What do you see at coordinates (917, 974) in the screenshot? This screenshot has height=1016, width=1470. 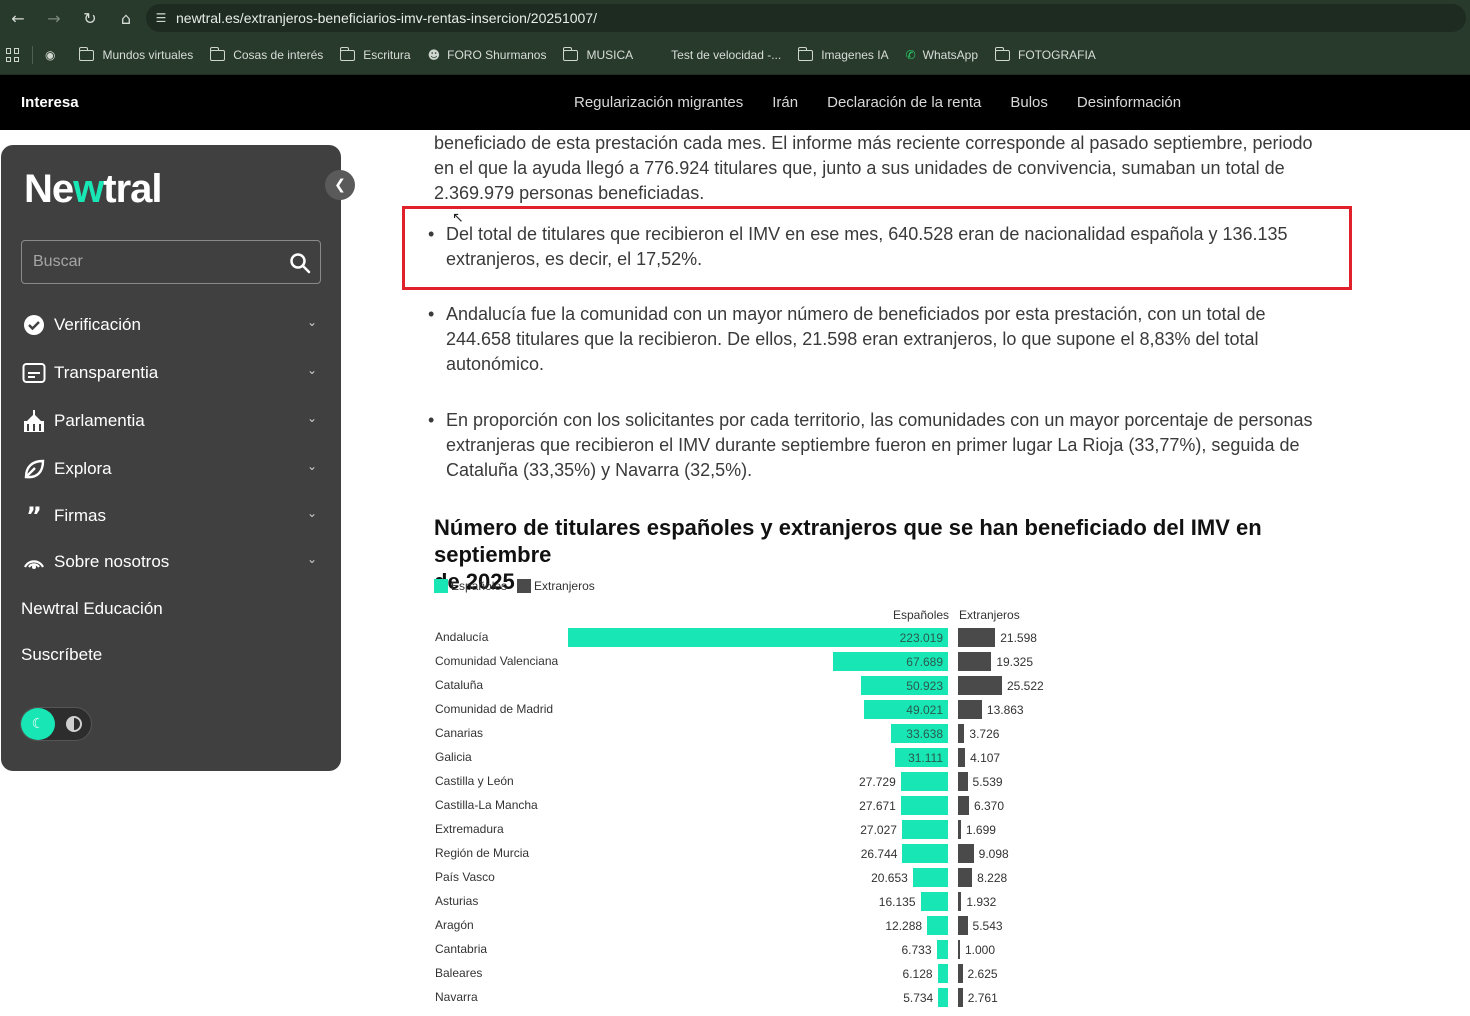 I see `value-label-espanoles: 6.128` at bounding box center [917, 974].